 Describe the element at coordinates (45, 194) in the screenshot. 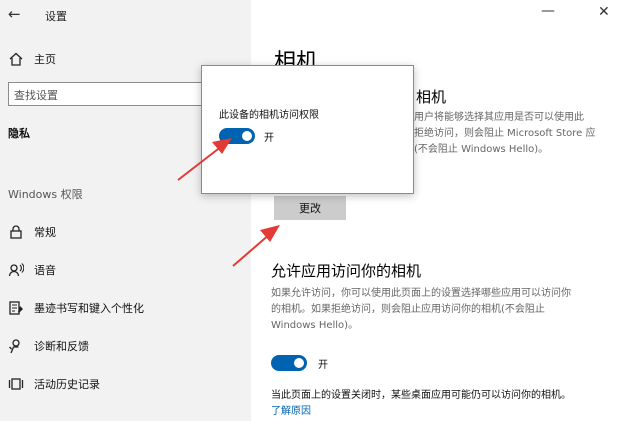

I see `group-label: Windows 权限` at that location.